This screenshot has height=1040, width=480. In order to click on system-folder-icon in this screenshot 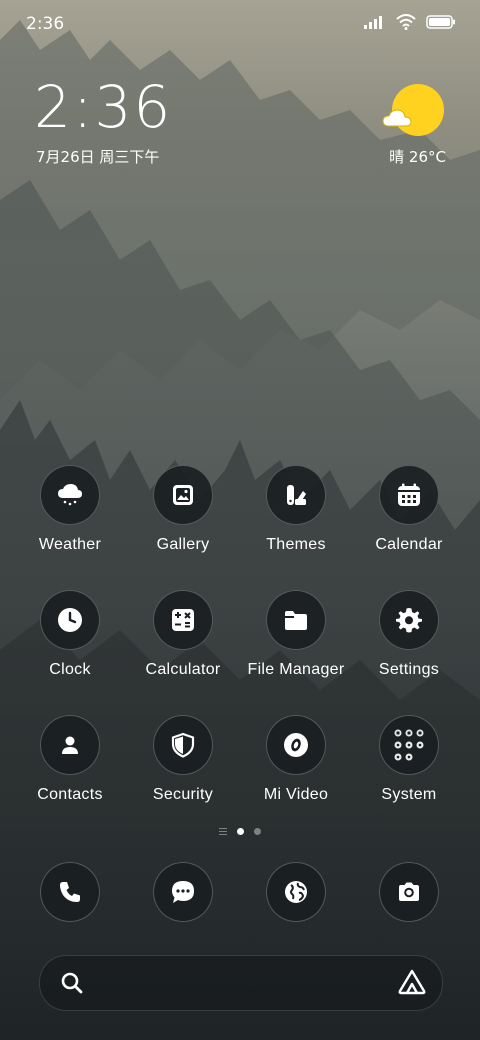, I will do `click(409, 745)`.